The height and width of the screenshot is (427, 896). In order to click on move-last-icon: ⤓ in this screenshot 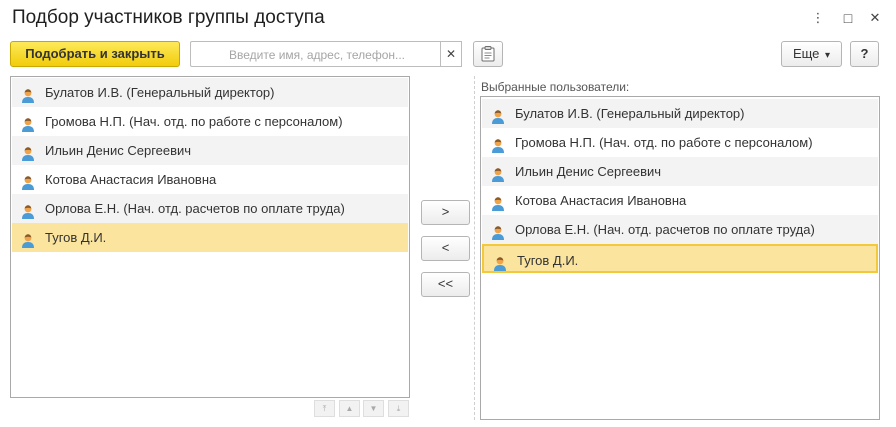, I will do `click(398, 408)`.